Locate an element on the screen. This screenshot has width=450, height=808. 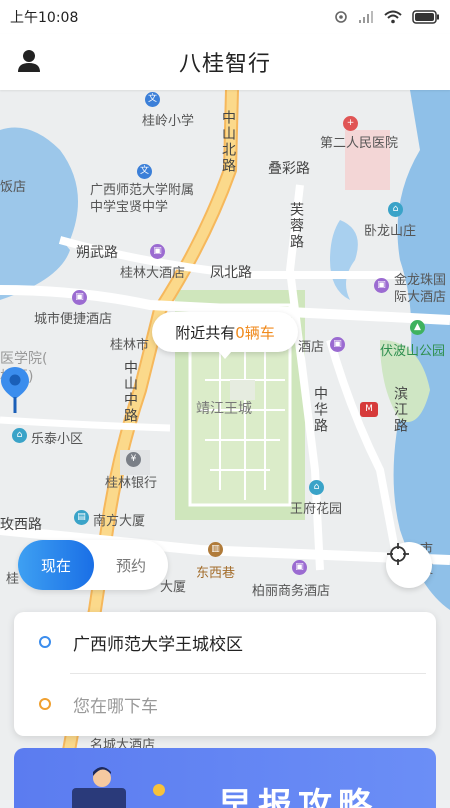
road-label-zhongshan-north: 中山北路 is located at coordinates (228, 142).